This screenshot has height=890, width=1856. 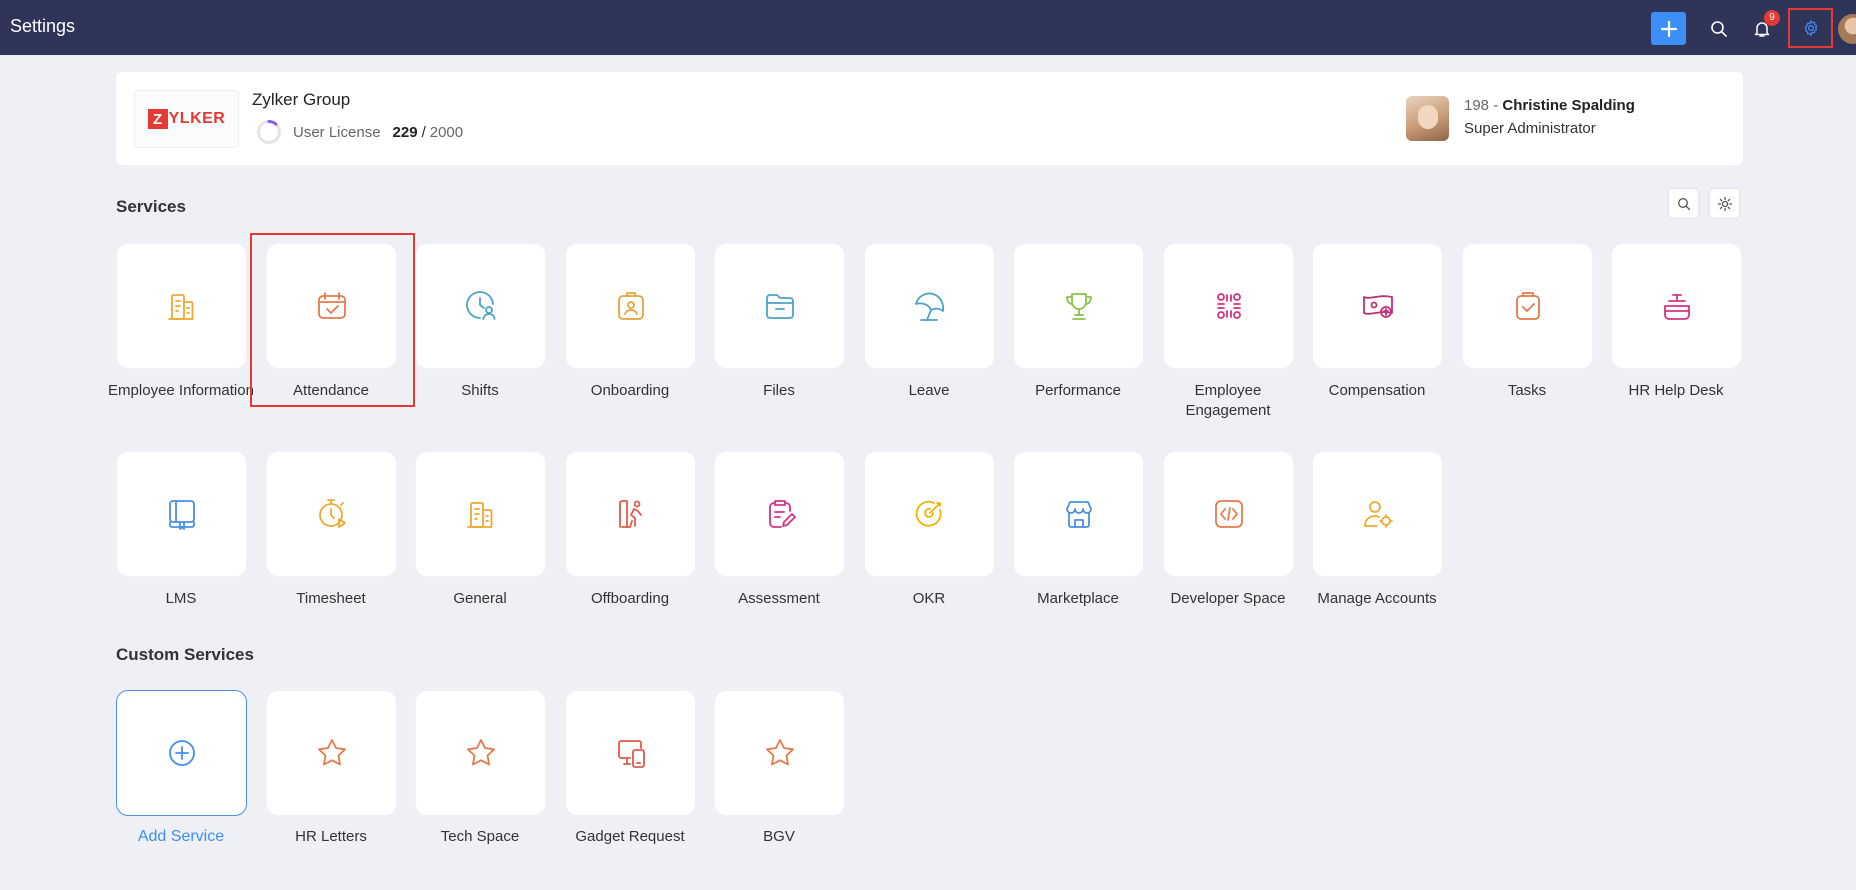 I want to click on service-tile-general, so click(x=480, y=514).